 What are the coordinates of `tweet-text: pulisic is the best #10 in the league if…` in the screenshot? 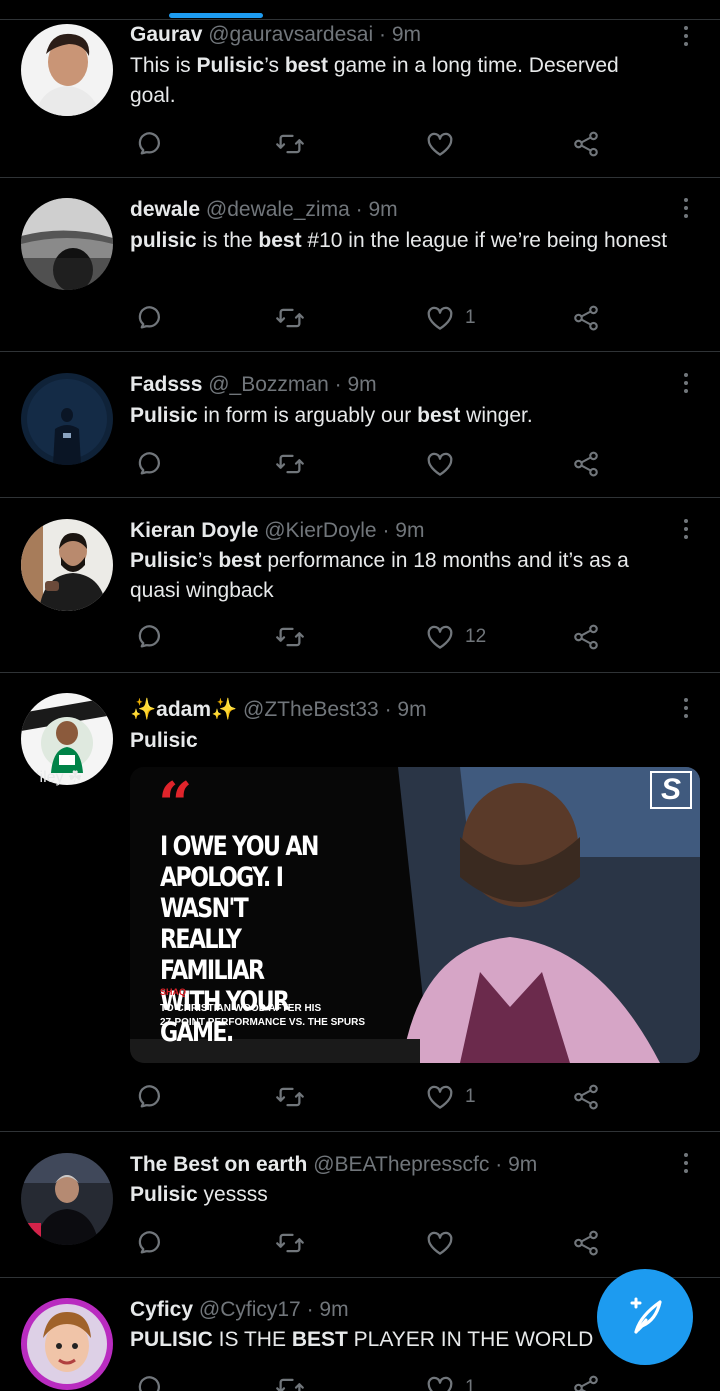 It's located at (400, 241).